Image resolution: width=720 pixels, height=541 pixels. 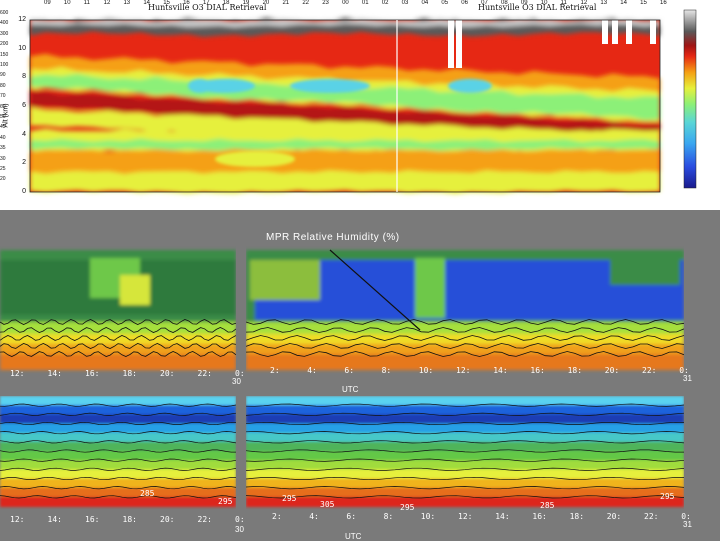 I want to click on temperature-x-tick: 8:, so click(x=388, y=516).